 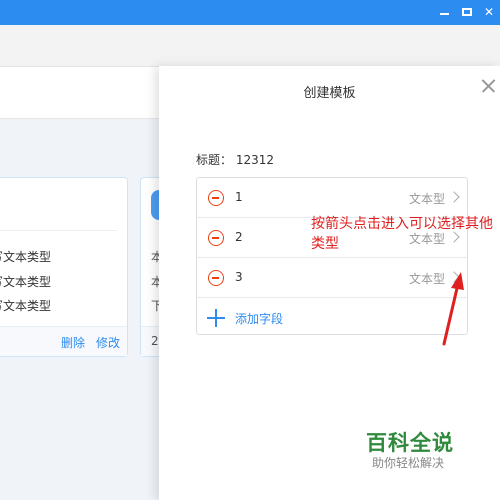 What do you see at coordinates (259, 319) in the screenshot?
I see `add-field-label: 添加字段` at bounding box center [259, 319].